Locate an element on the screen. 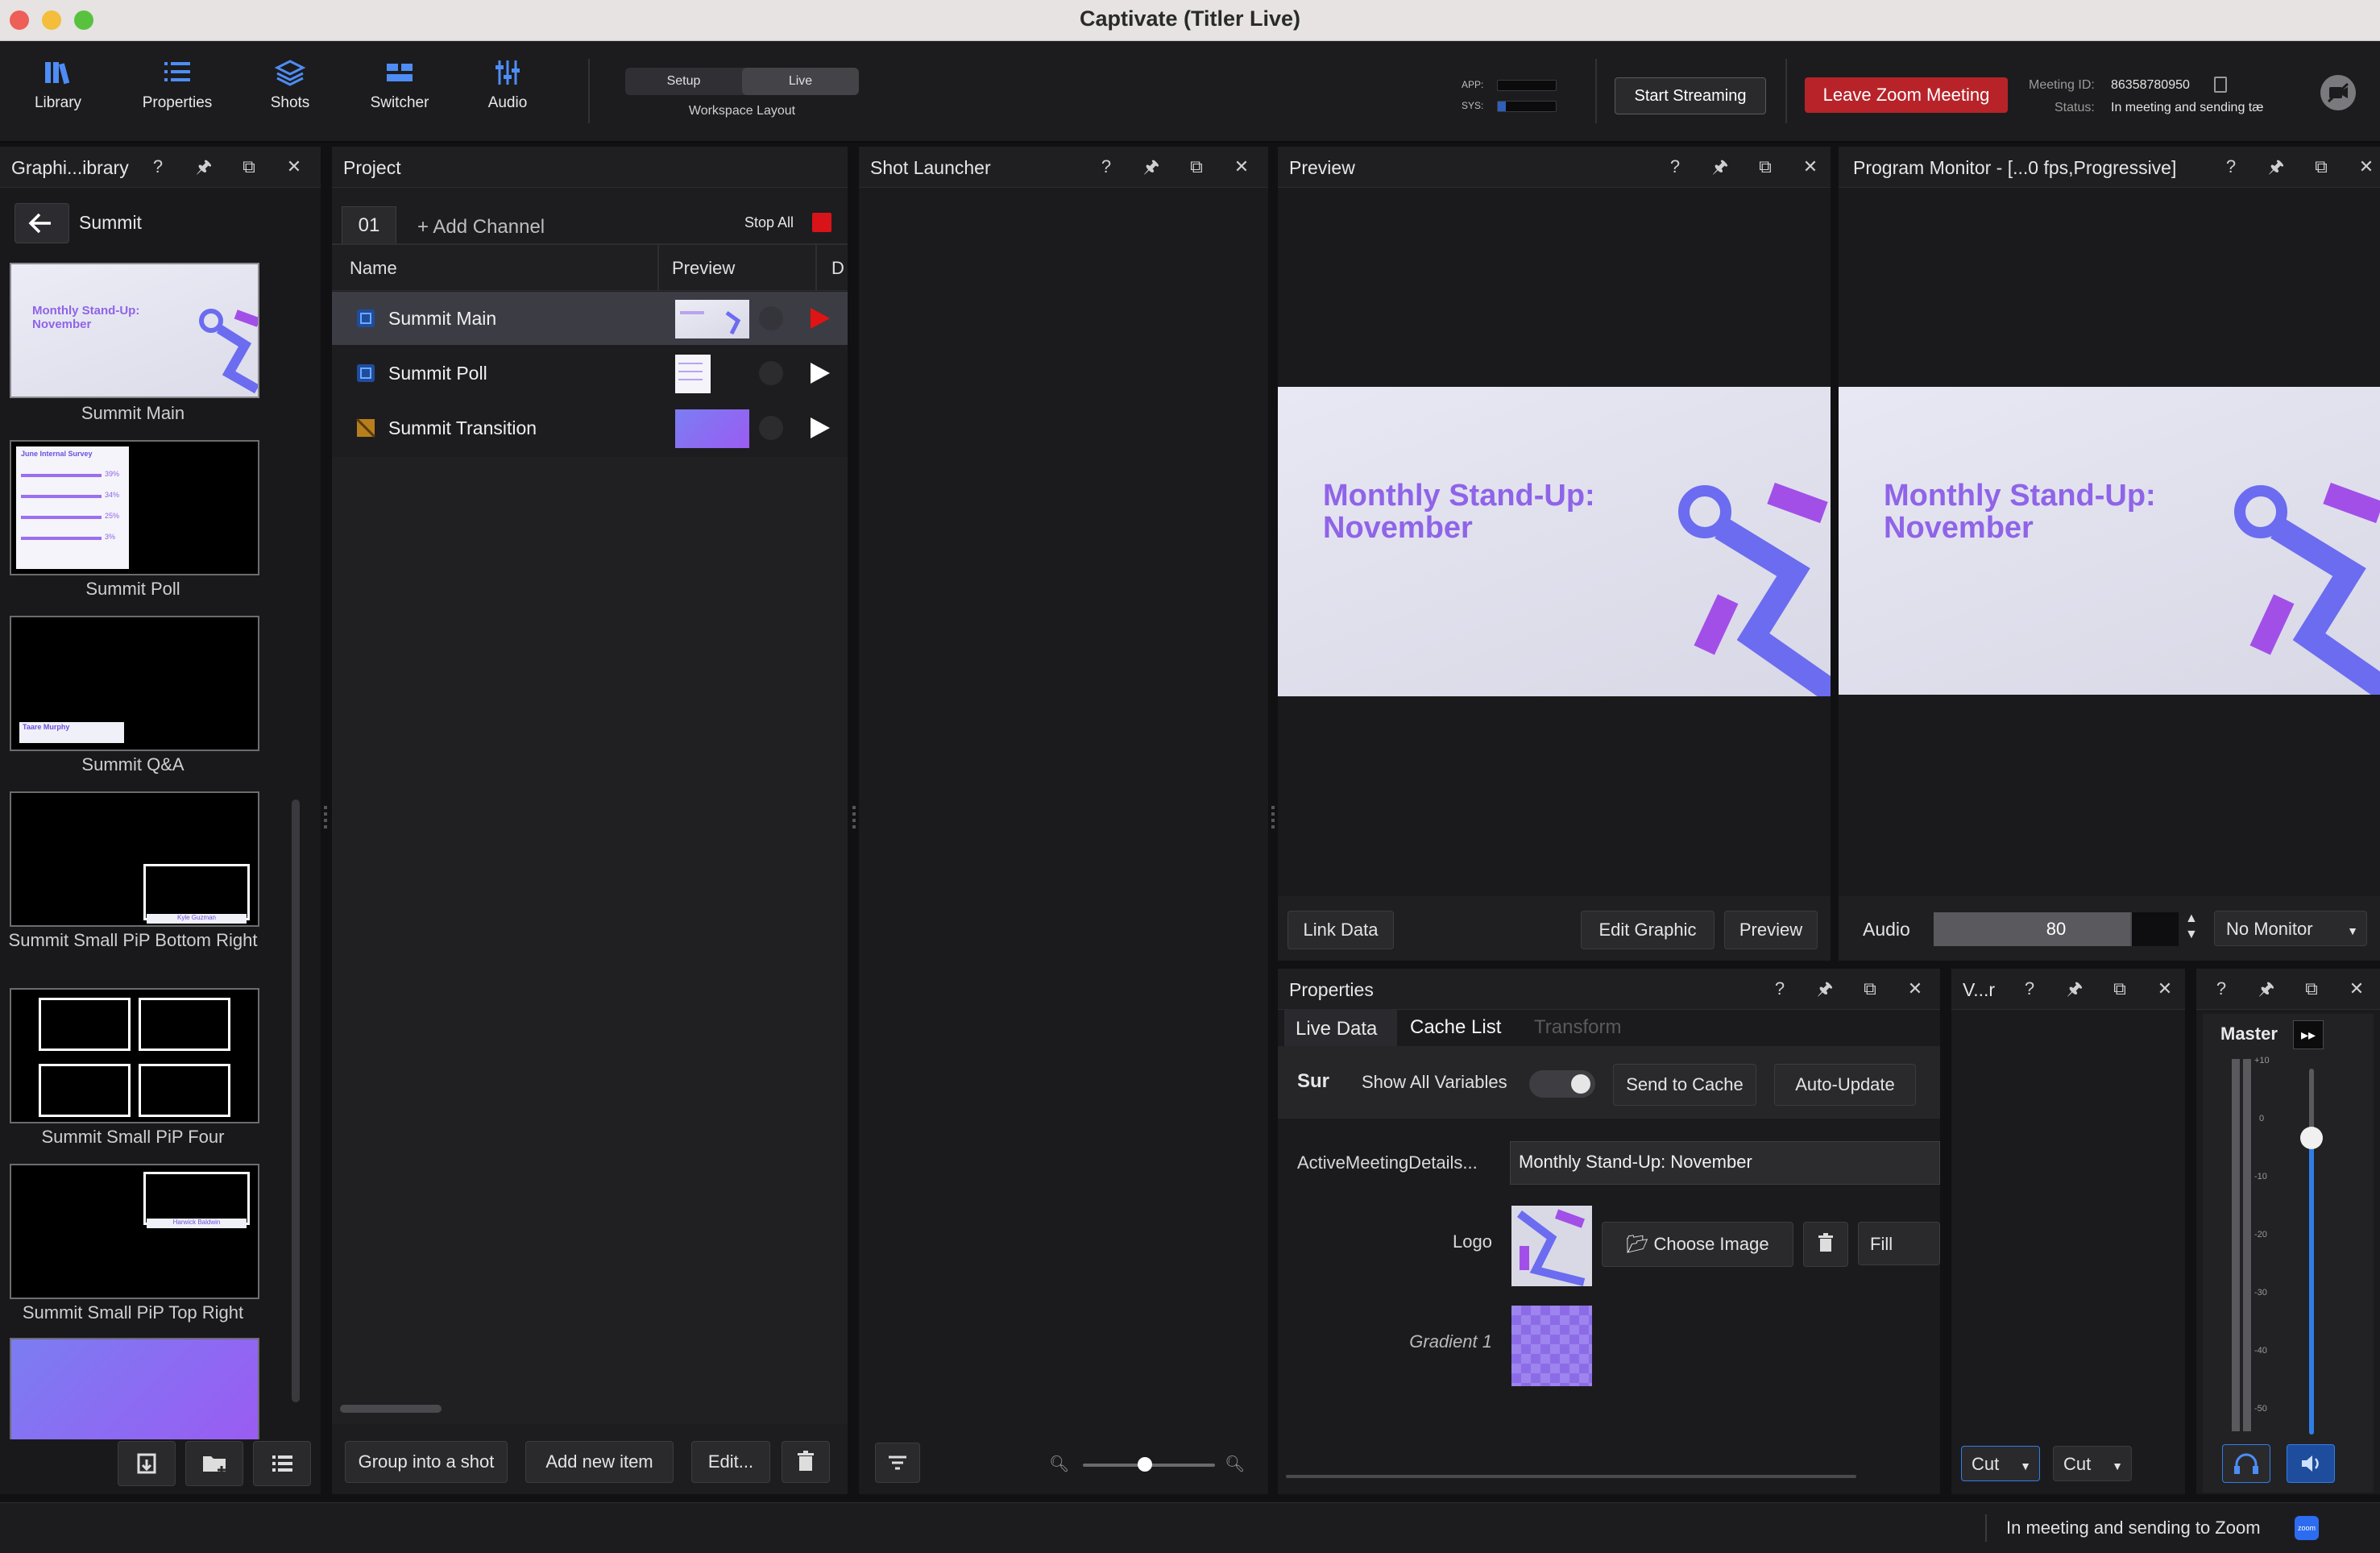 The height and width of the screenshot is (1553, 2380). tab-transform: Transform is located at coordinates (1577, 1027).